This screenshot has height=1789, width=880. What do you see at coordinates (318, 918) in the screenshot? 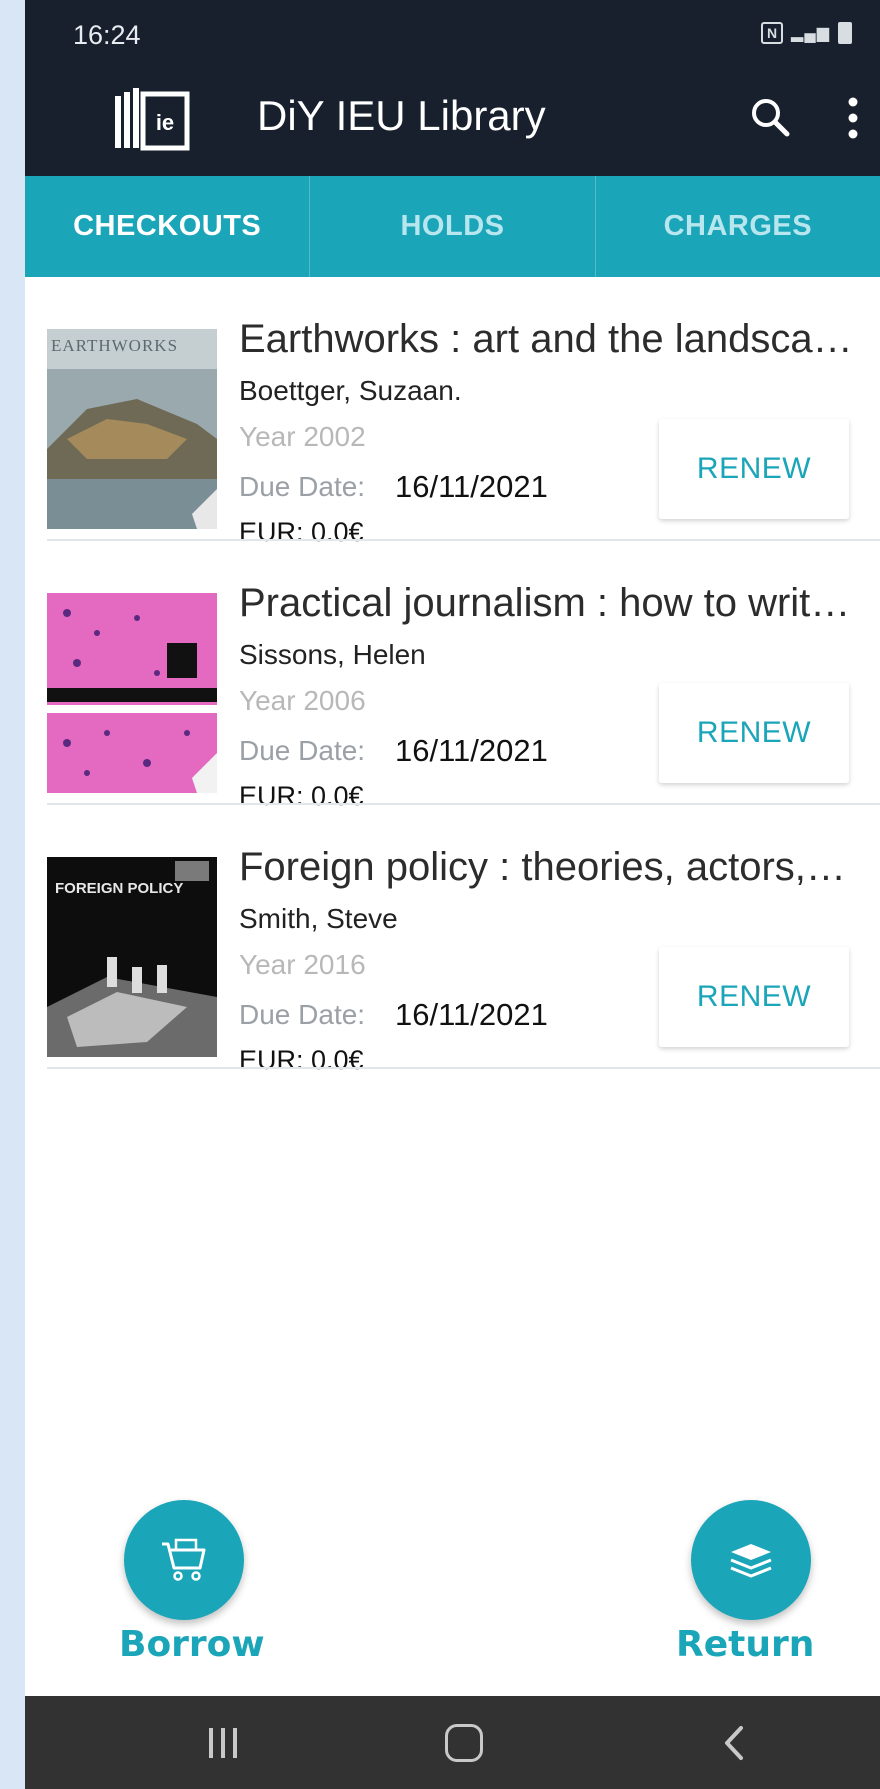
I see `book-author: Smith, Steve` at bounding box center [318, 918].